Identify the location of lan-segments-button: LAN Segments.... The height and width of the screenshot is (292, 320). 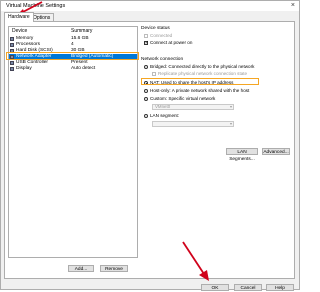
(242, 155).